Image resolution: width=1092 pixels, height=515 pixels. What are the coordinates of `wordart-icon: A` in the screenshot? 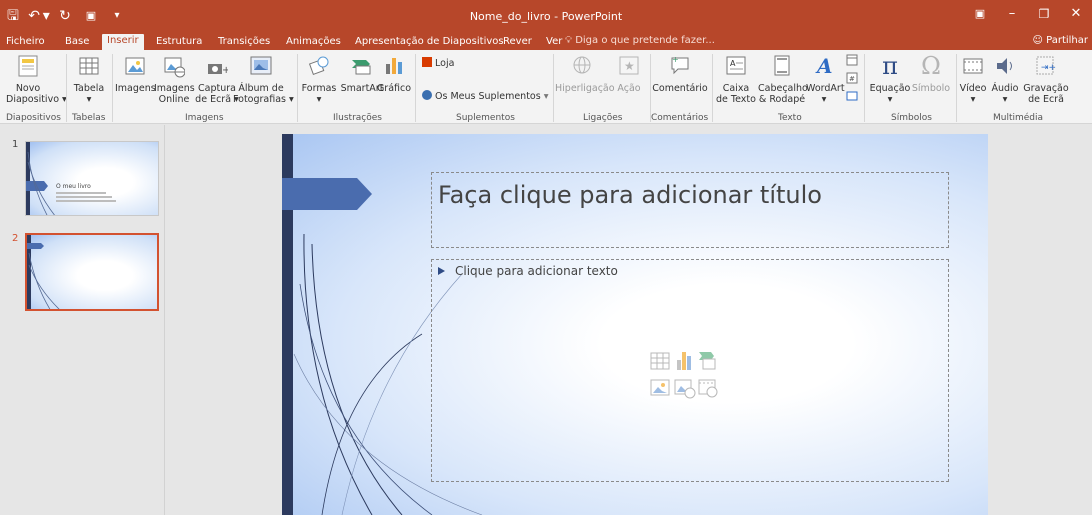 It's located at (824, 66).